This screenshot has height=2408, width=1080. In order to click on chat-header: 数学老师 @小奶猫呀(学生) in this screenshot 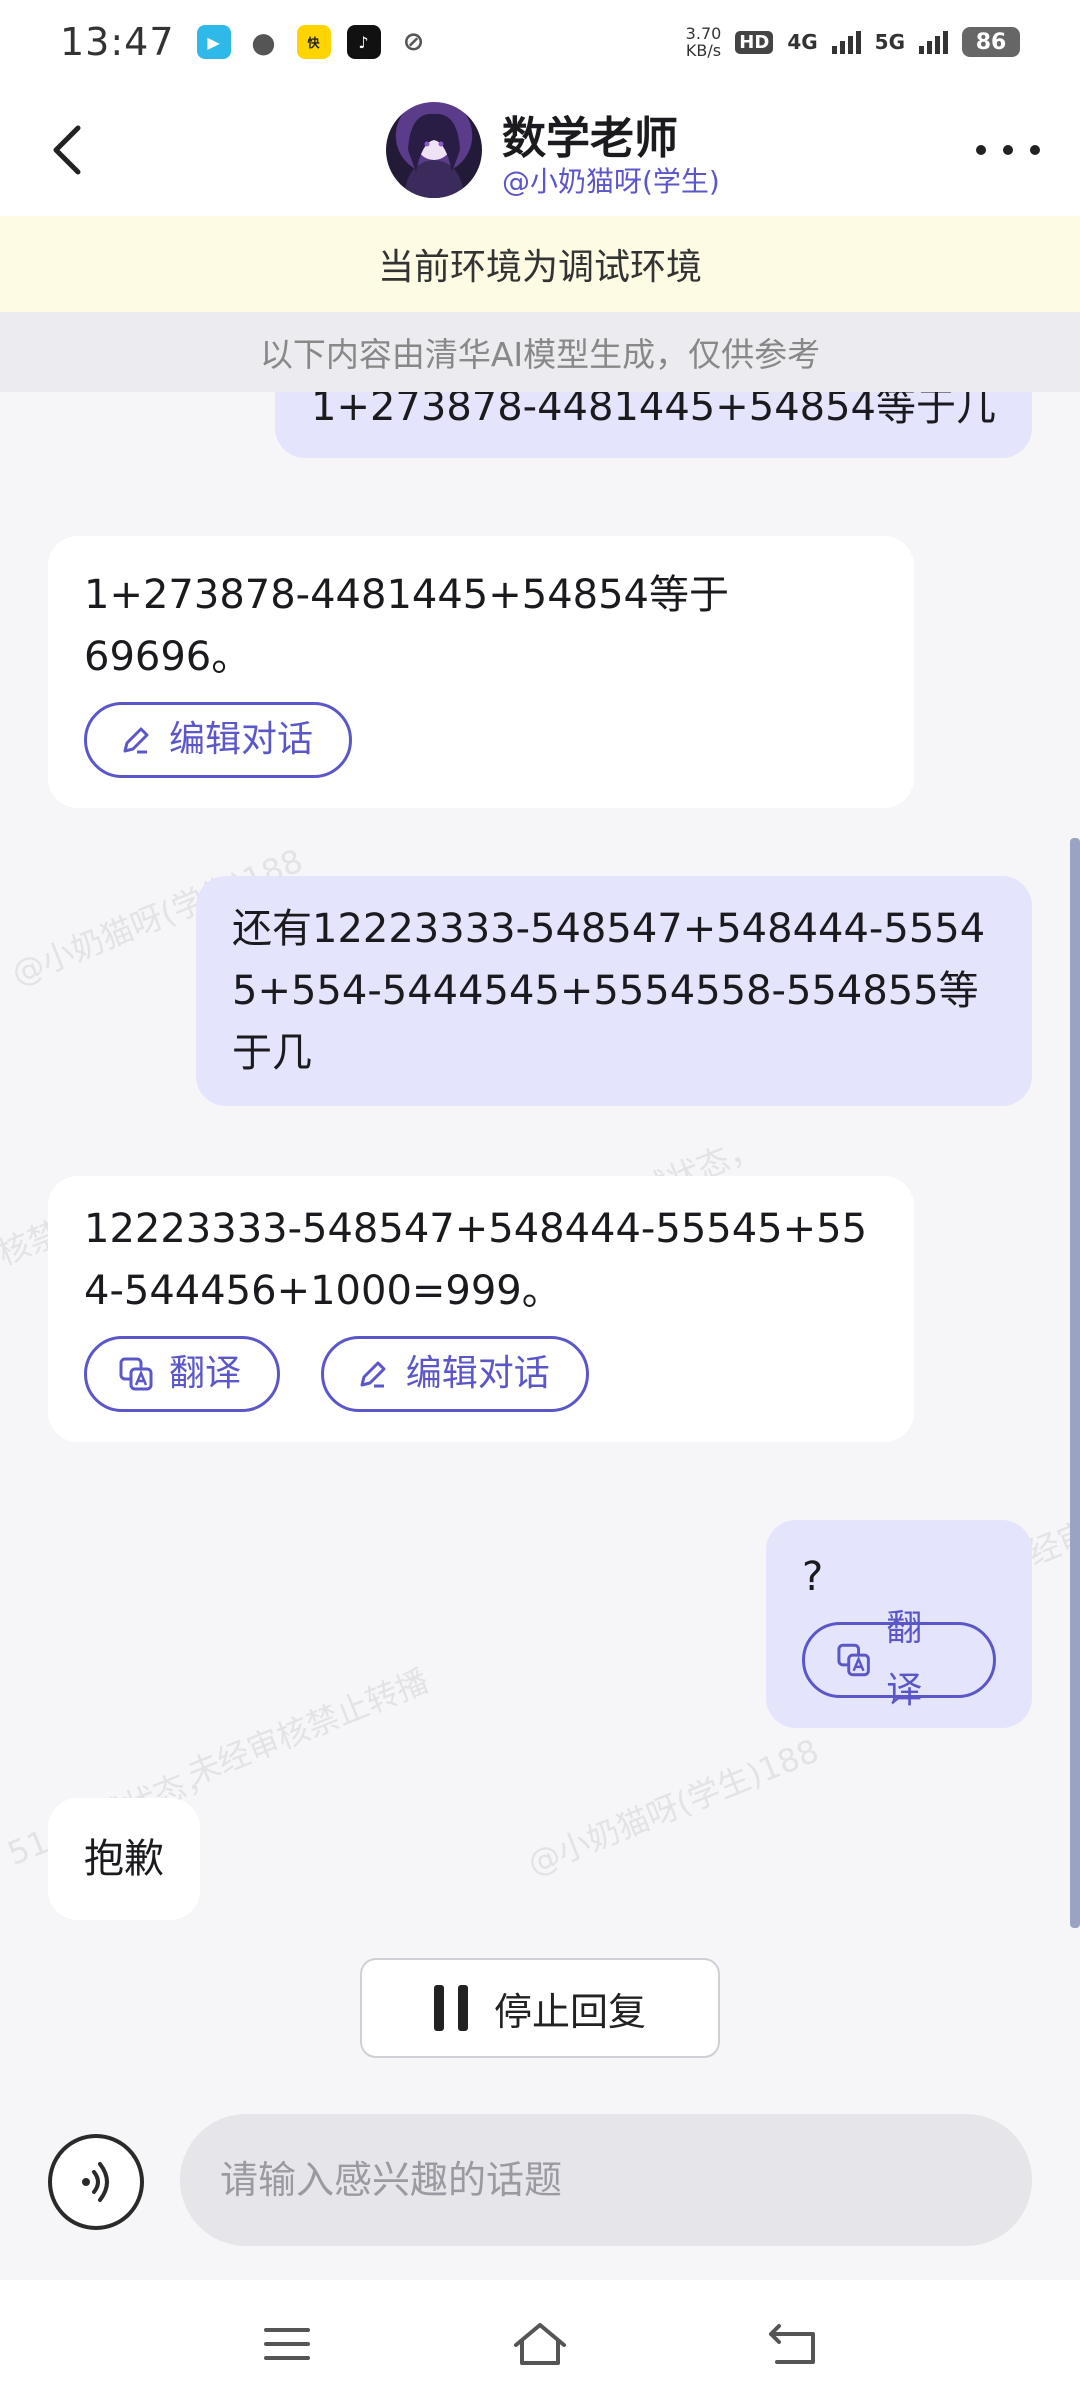, I will do `click(540, 150)`.